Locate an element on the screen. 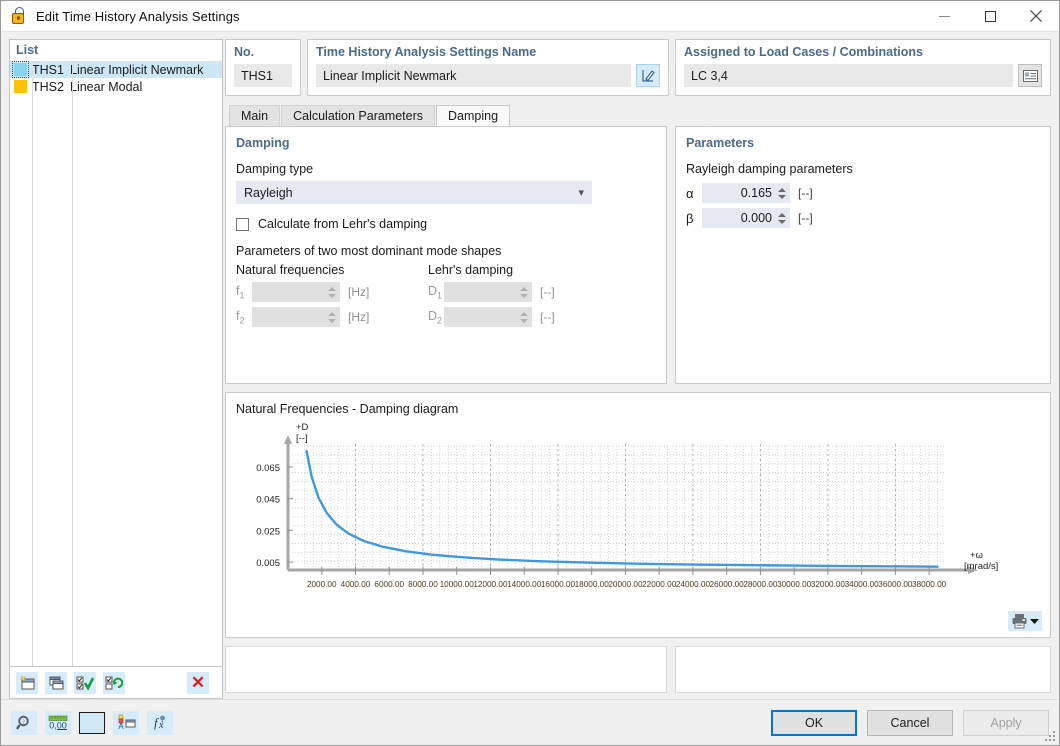  no-field-group: No. THS1 is located at coordinates (263, 67).